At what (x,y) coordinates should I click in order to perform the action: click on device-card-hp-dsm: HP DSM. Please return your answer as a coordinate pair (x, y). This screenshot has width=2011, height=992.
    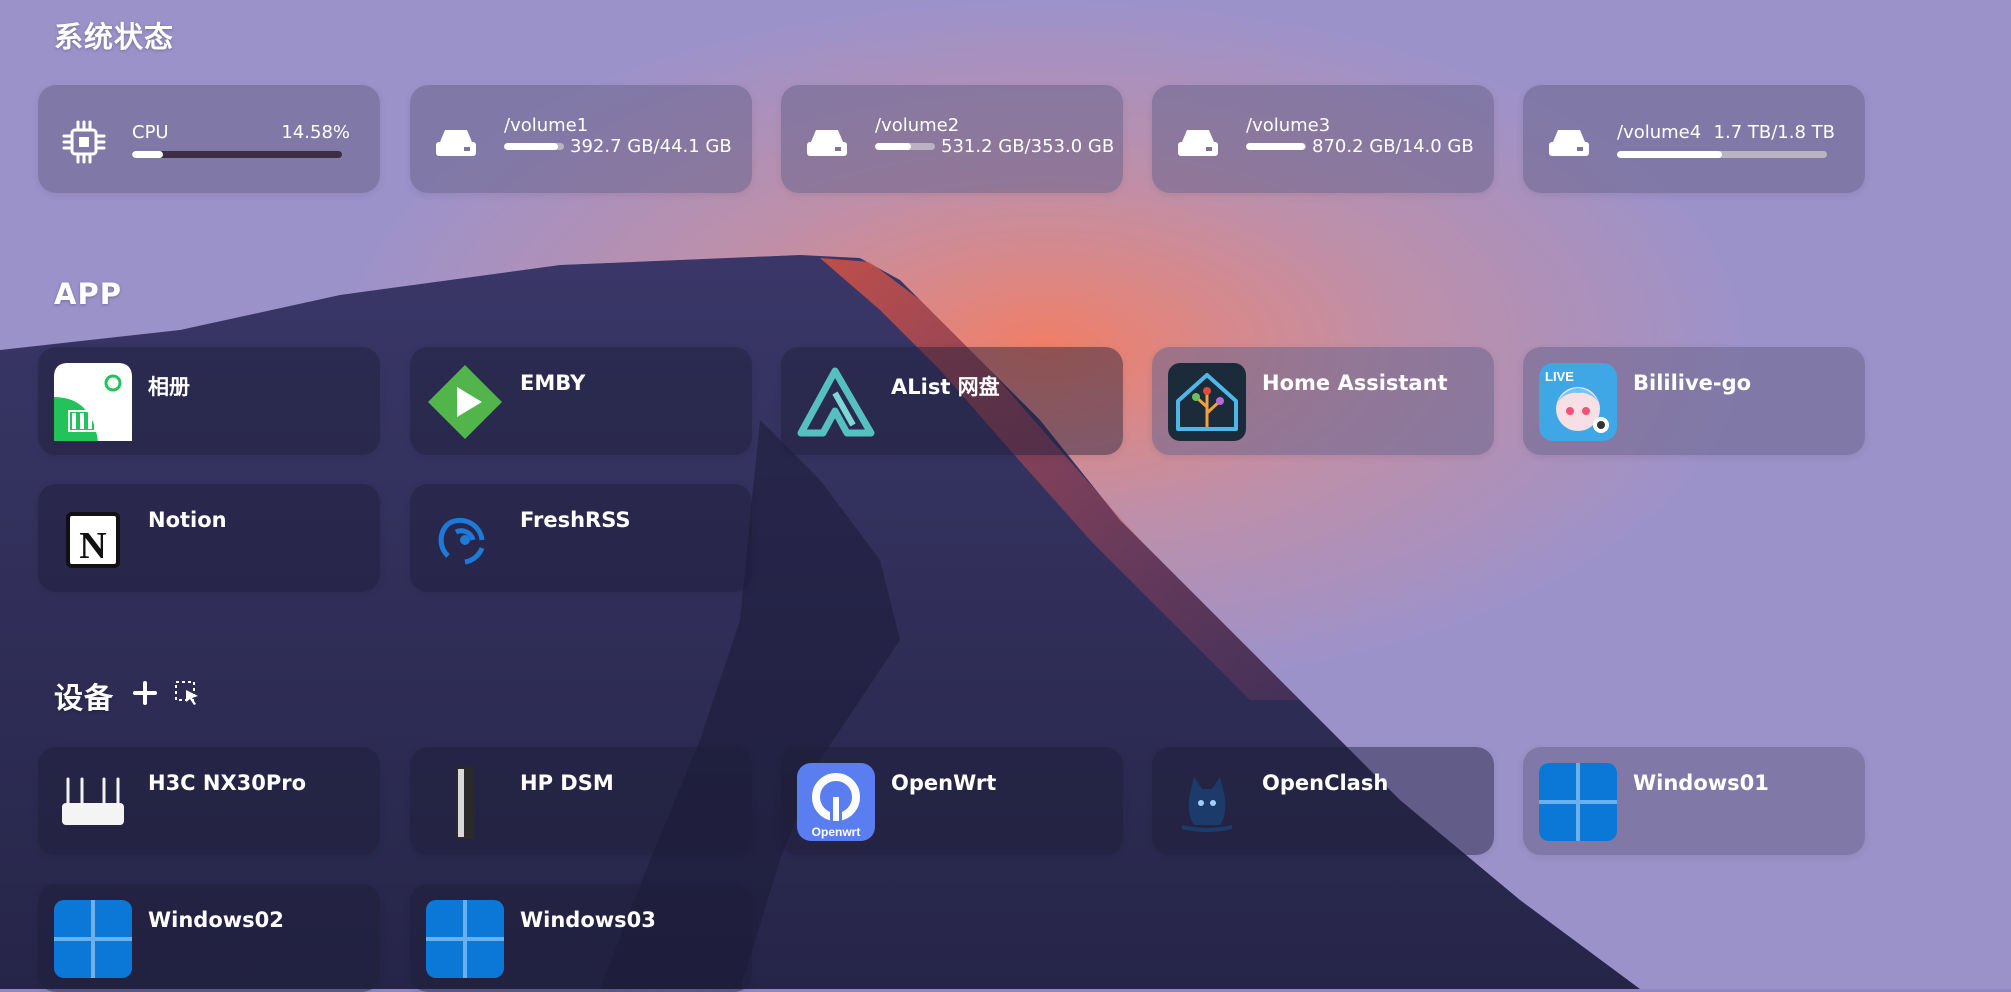
    Looking at the image, I should click on (581, 801).